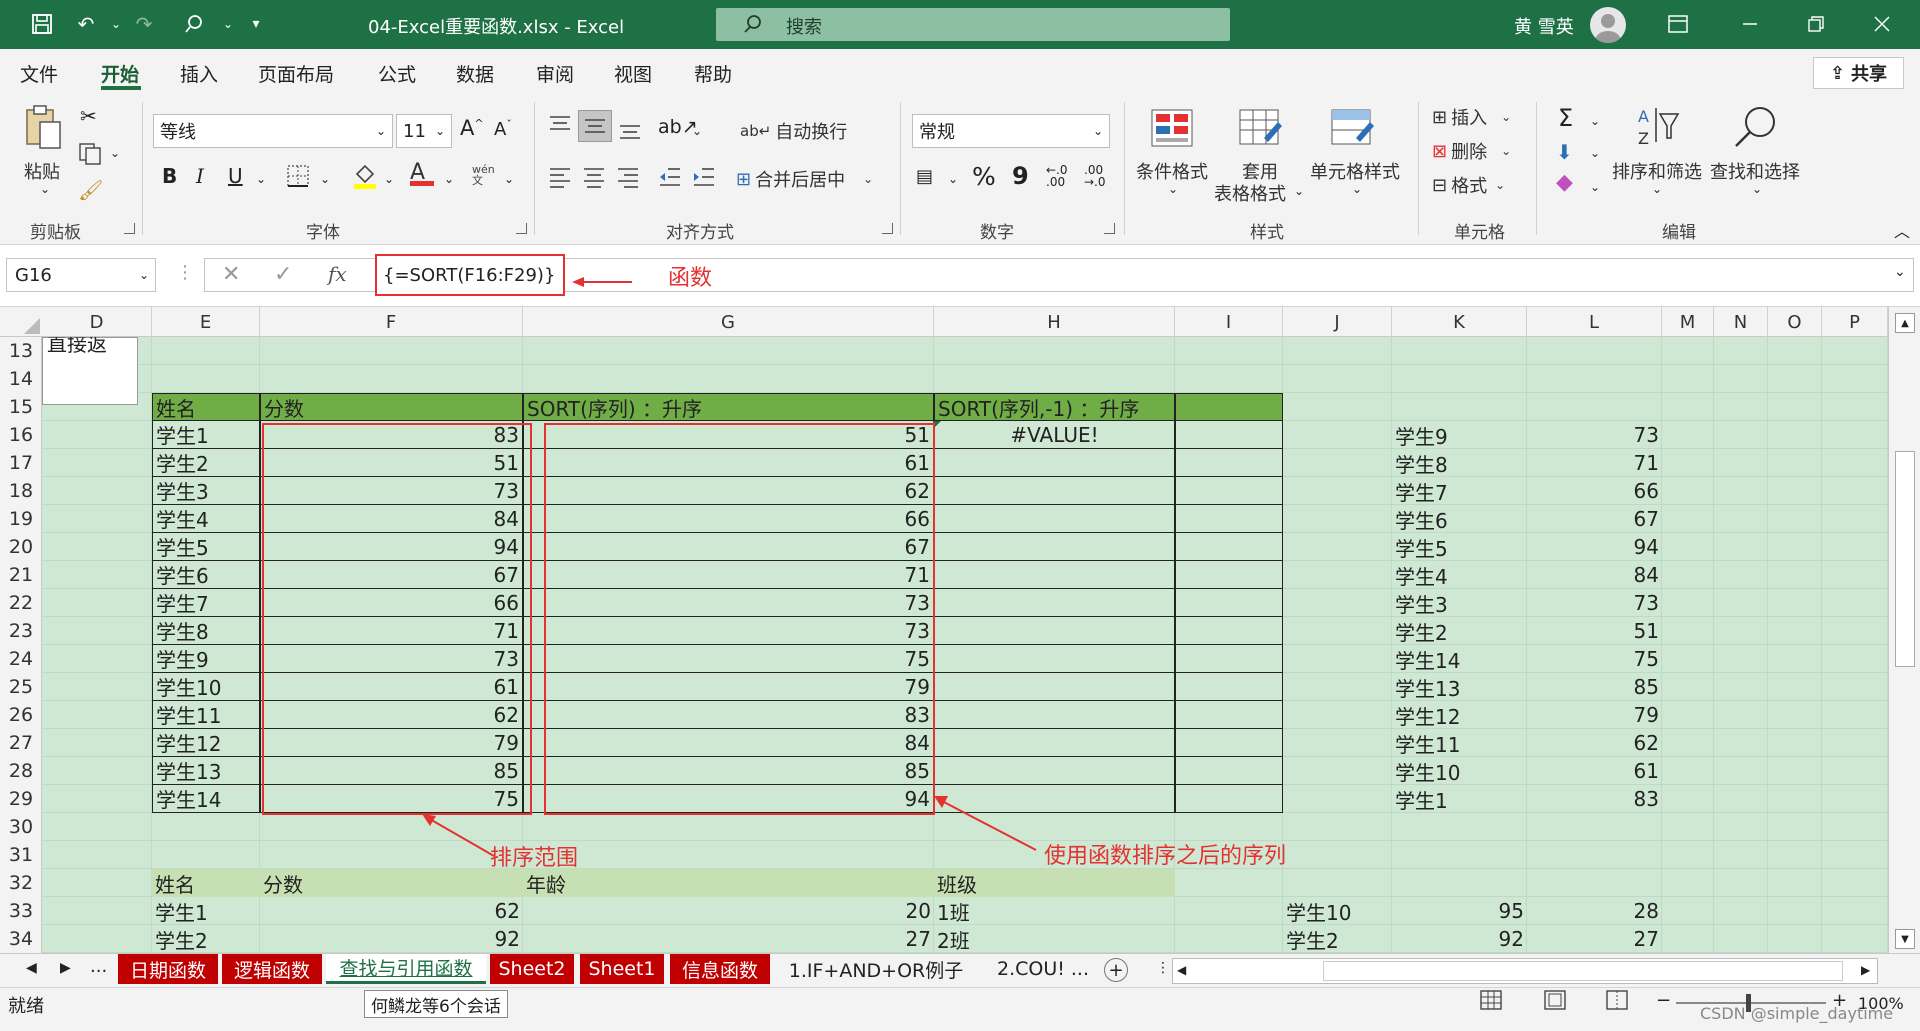  Describe the element at coordinates (1459, 547) in the screenshot. I see `right-list-name: 学生5` at that location.